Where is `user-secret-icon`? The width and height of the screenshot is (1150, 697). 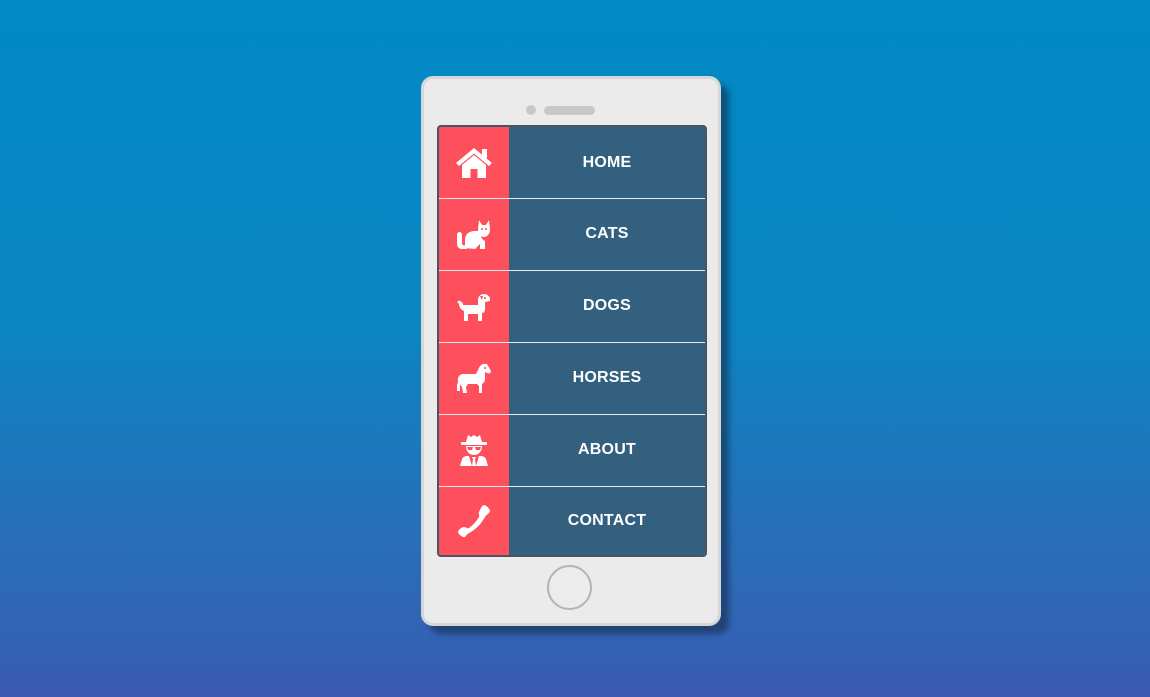 user-secret-icon is located at coordinates (474, 450).